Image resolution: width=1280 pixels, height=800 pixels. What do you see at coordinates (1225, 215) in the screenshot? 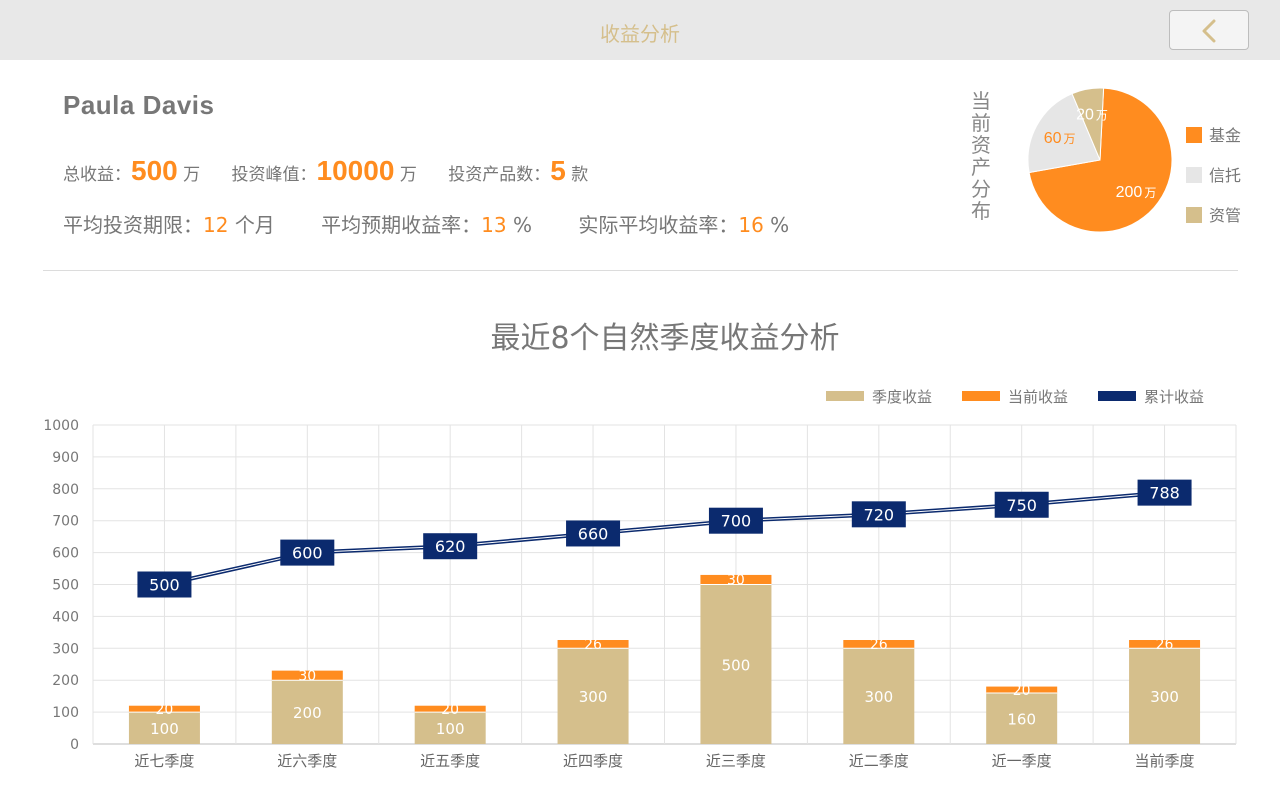
I see `pie-legend-label: 资管` at bounding box center [1225, 215].